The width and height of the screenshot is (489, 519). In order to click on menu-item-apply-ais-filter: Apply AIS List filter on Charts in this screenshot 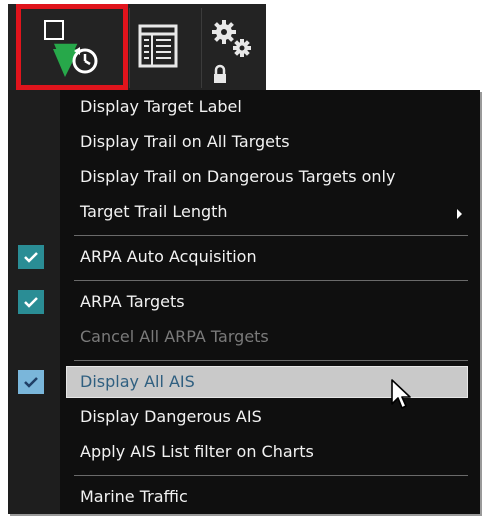, I will do `click(244, 452)`.